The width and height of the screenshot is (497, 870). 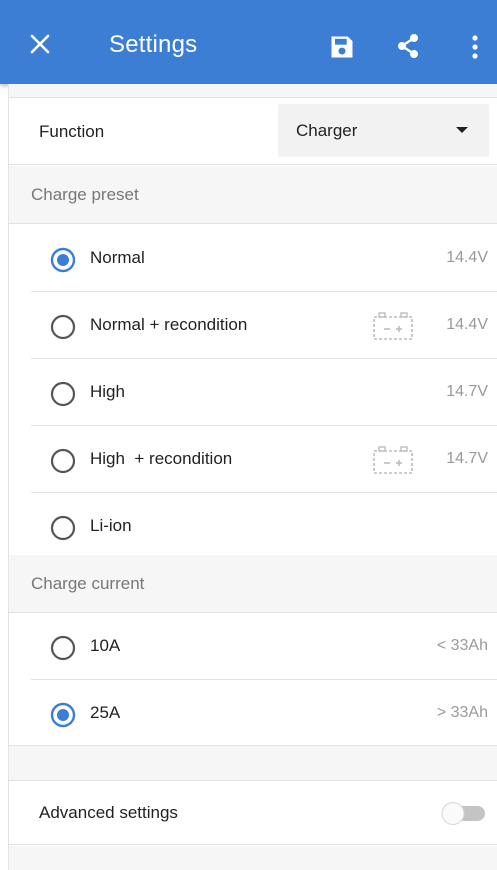 I want to click on charge-current-header: Charge current, so click(x=253, y=584).